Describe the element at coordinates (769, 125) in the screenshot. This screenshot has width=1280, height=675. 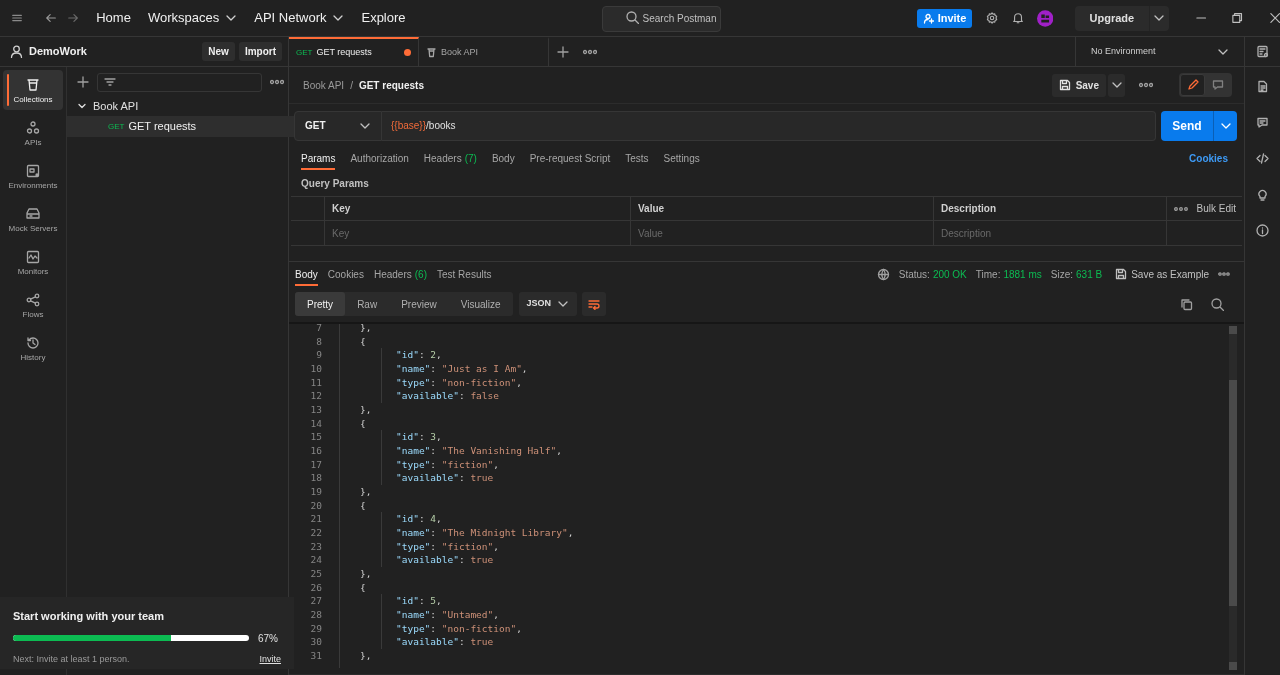
I see `url-field: {{base}}/books` at that location.